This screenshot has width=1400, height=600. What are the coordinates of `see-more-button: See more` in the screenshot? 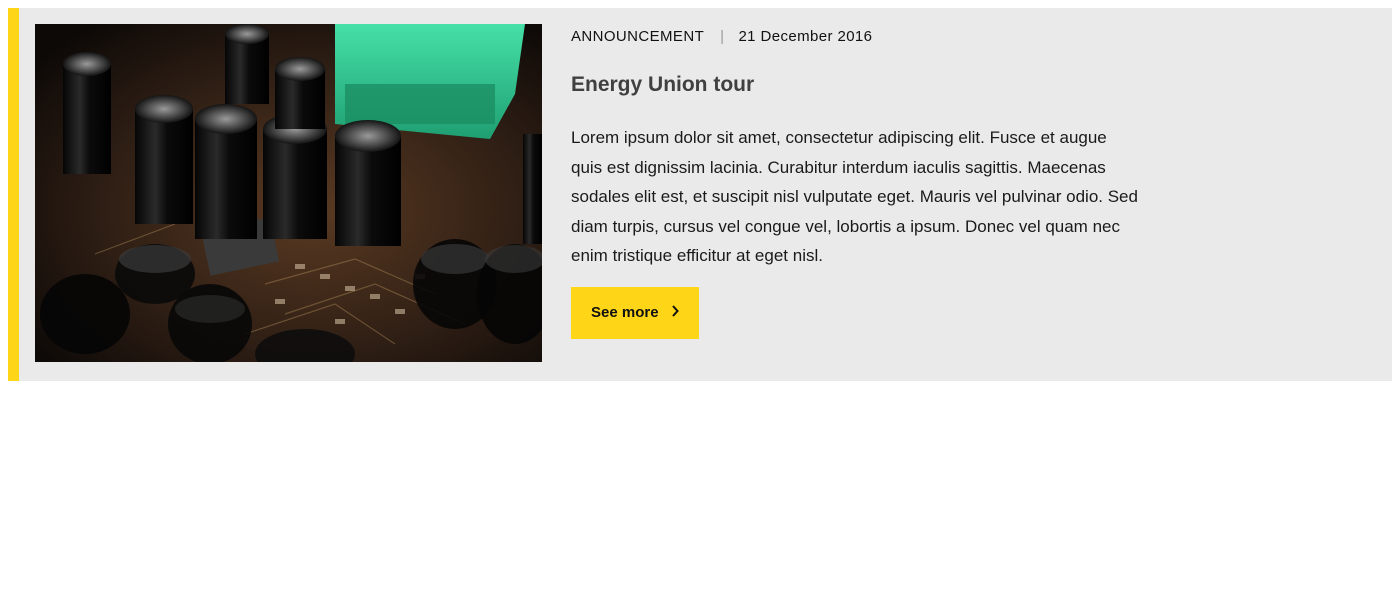 It's located at (635, 312).